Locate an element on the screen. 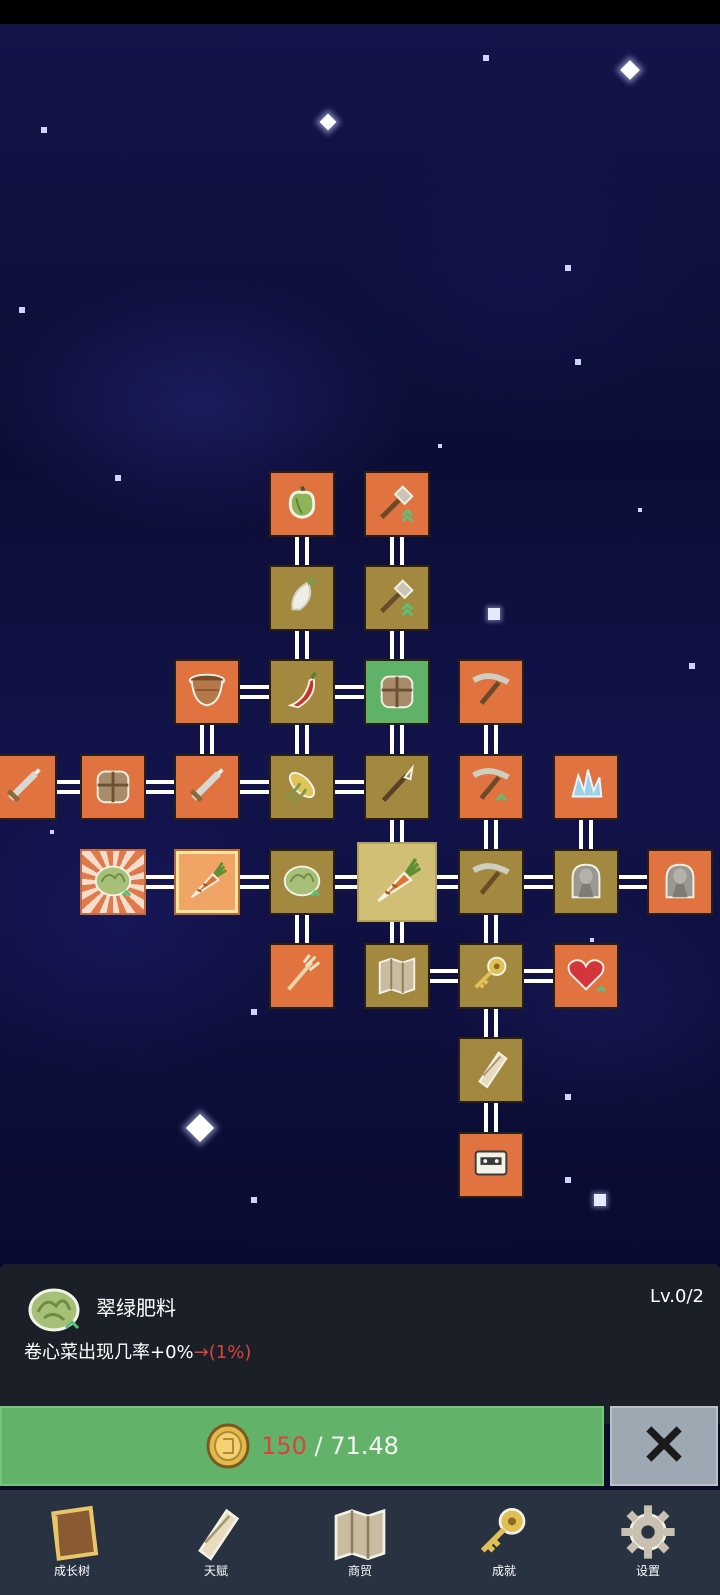  chili-icon is located at coordinates (302, 692).